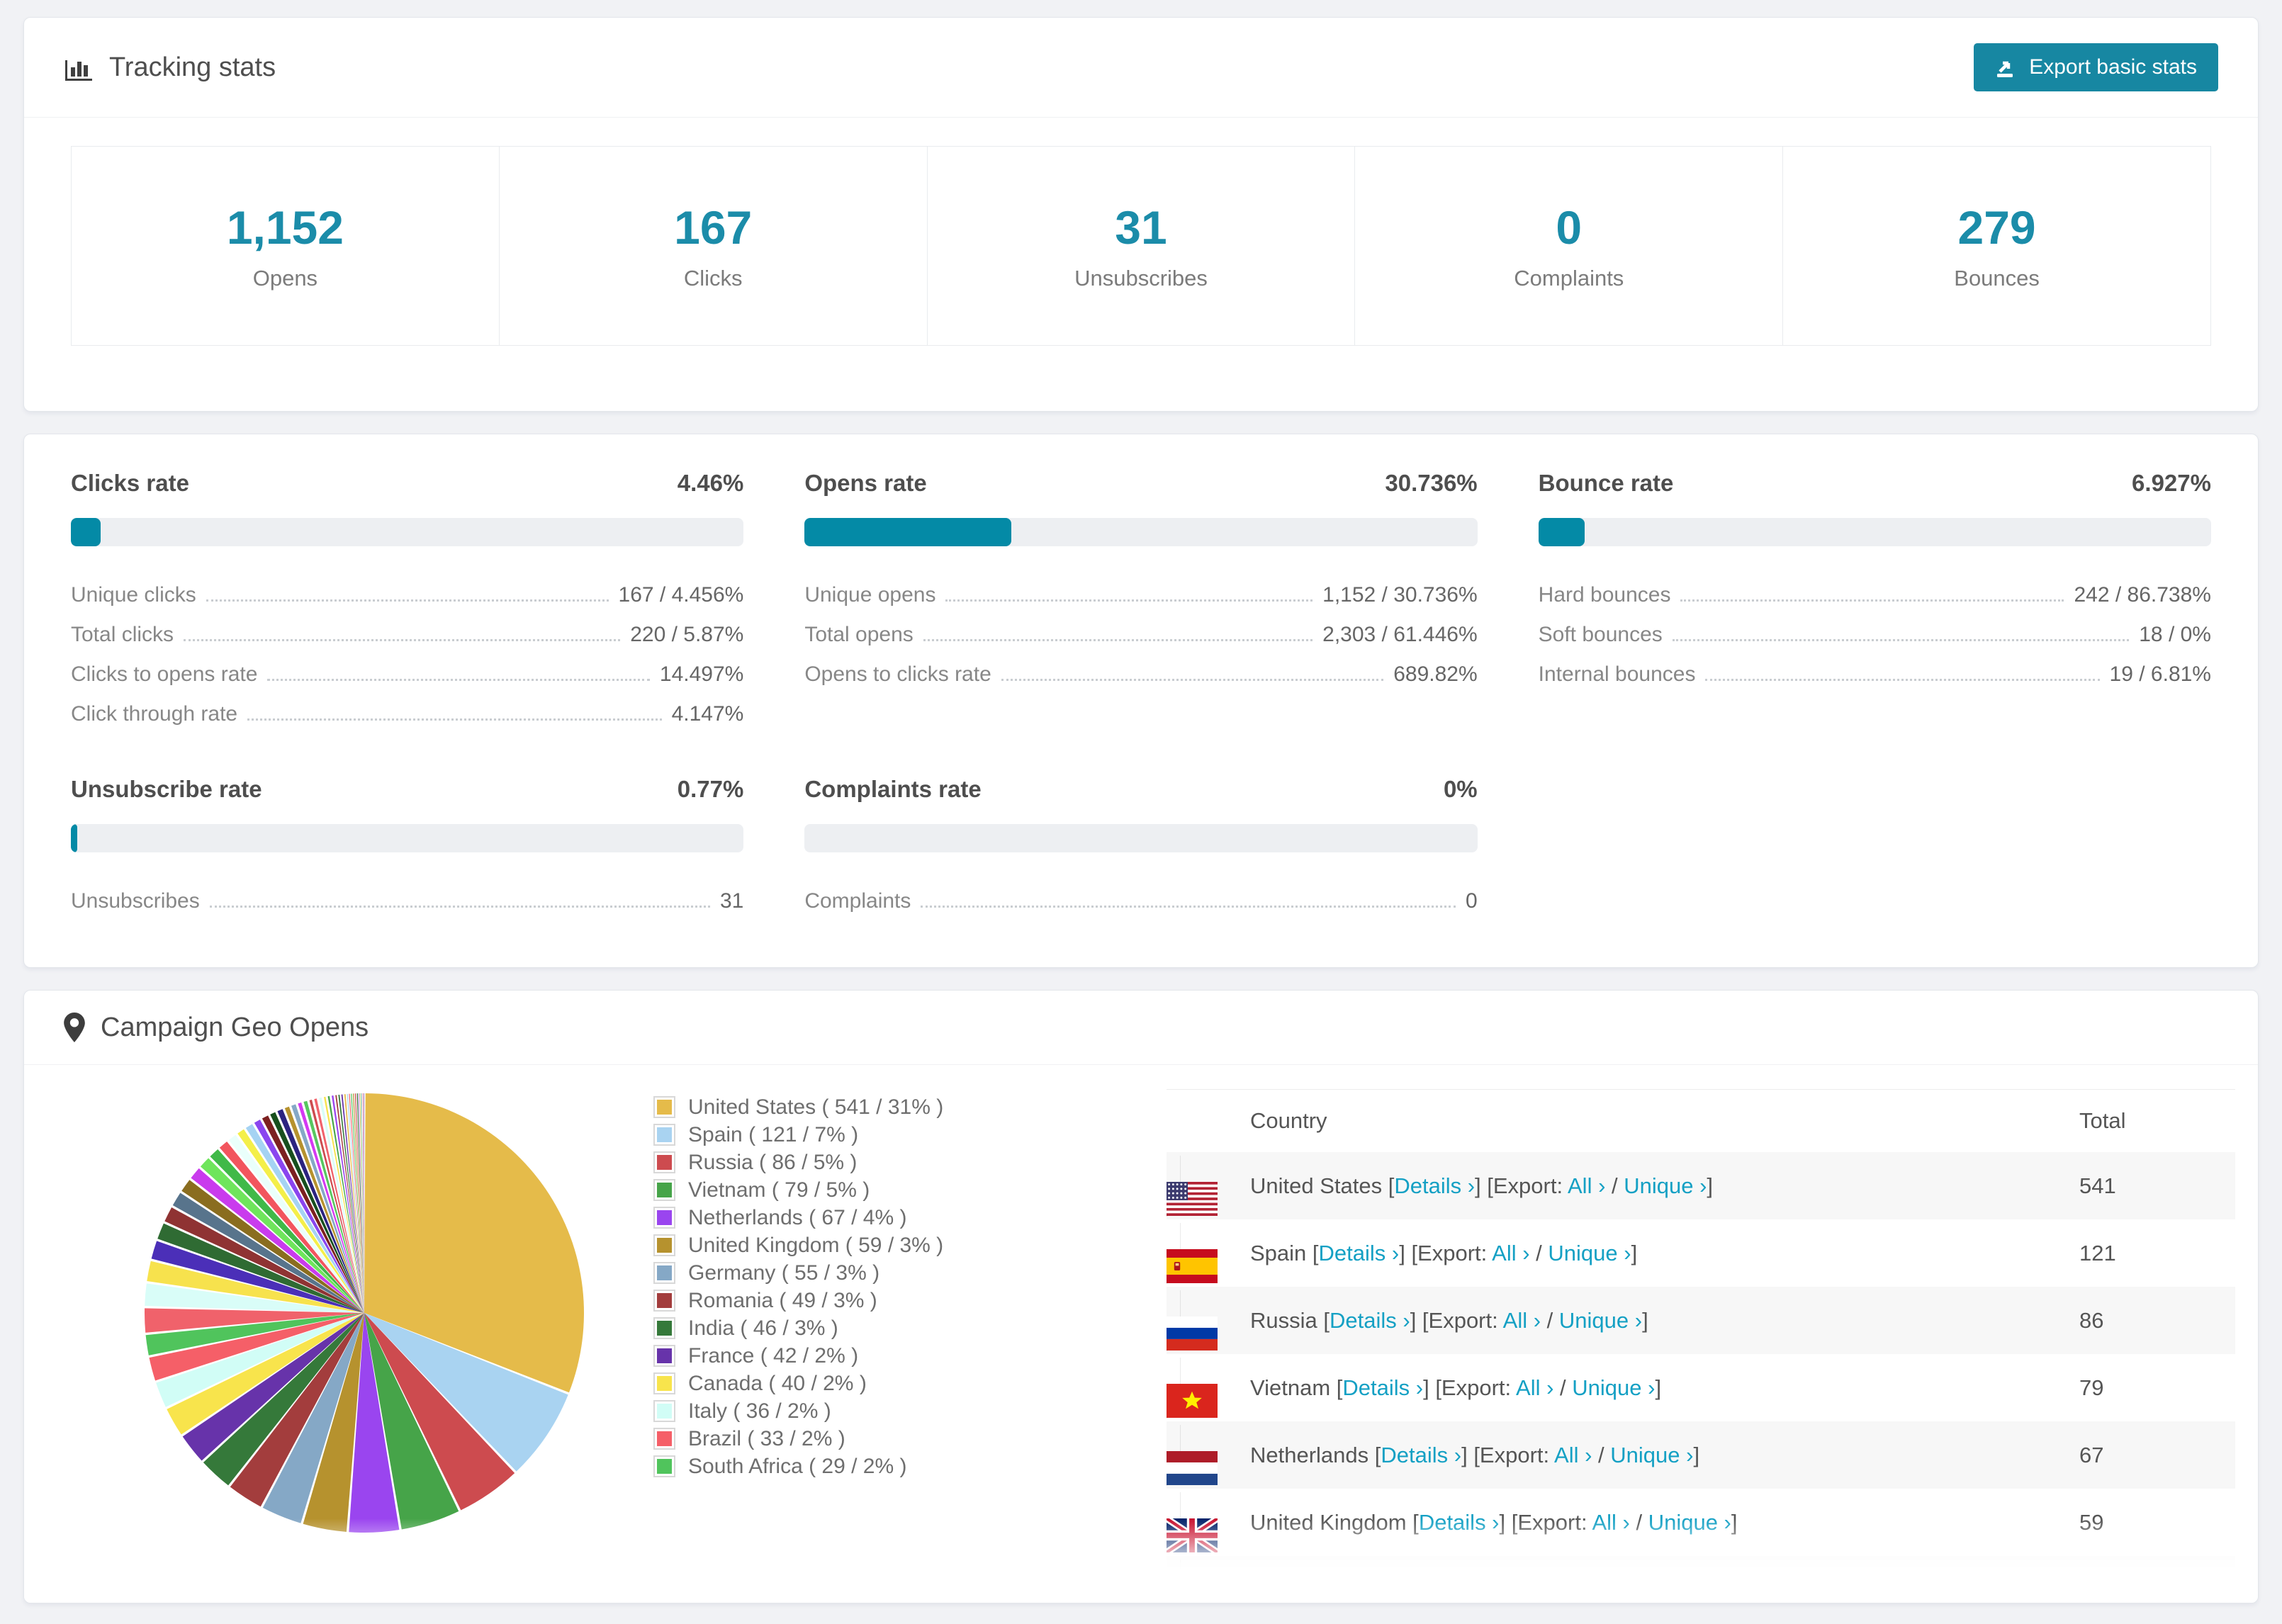 This screenshot has height=1624, width=2282. I want to click on legend-item-spain: Spain ( 121 / 7% ), so click(798, 1135).